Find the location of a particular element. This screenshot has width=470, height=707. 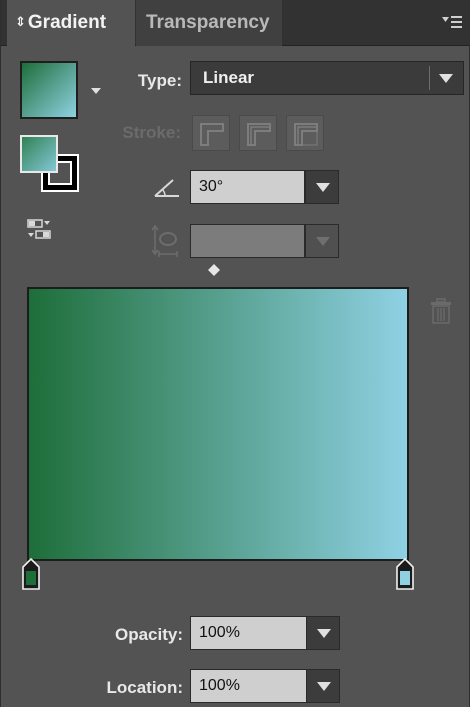

angle-dropdown-button is located at coordinates (322, 187).